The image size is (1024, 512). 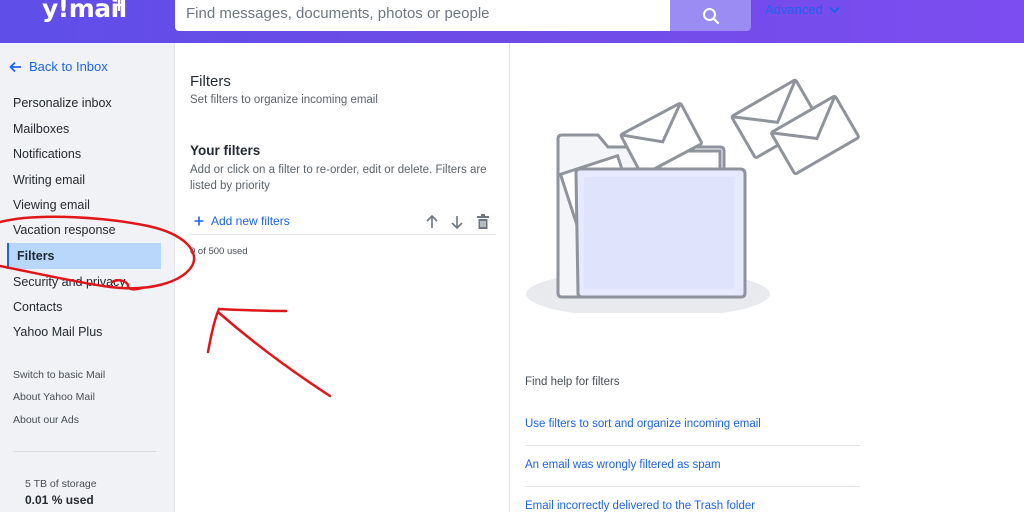 I want to click on move-down-button, so click(x=457, y=222).